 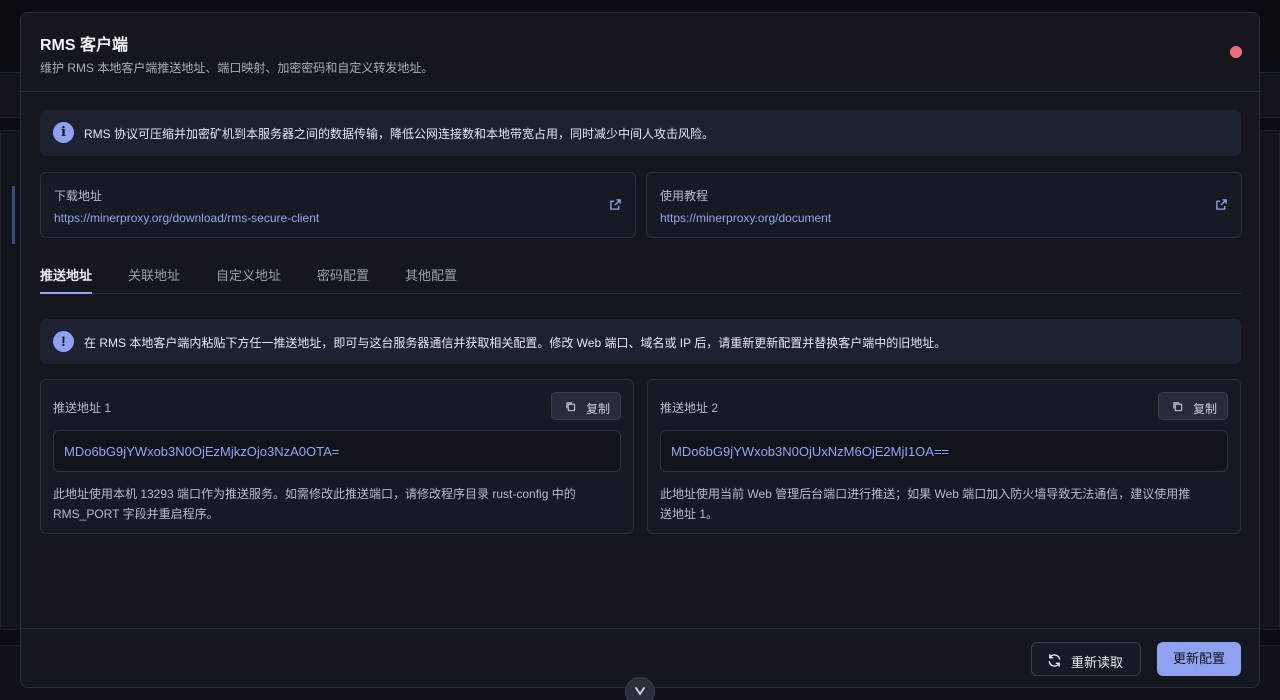 I want to click on background-active-indicator, so click(x=13, y=215).